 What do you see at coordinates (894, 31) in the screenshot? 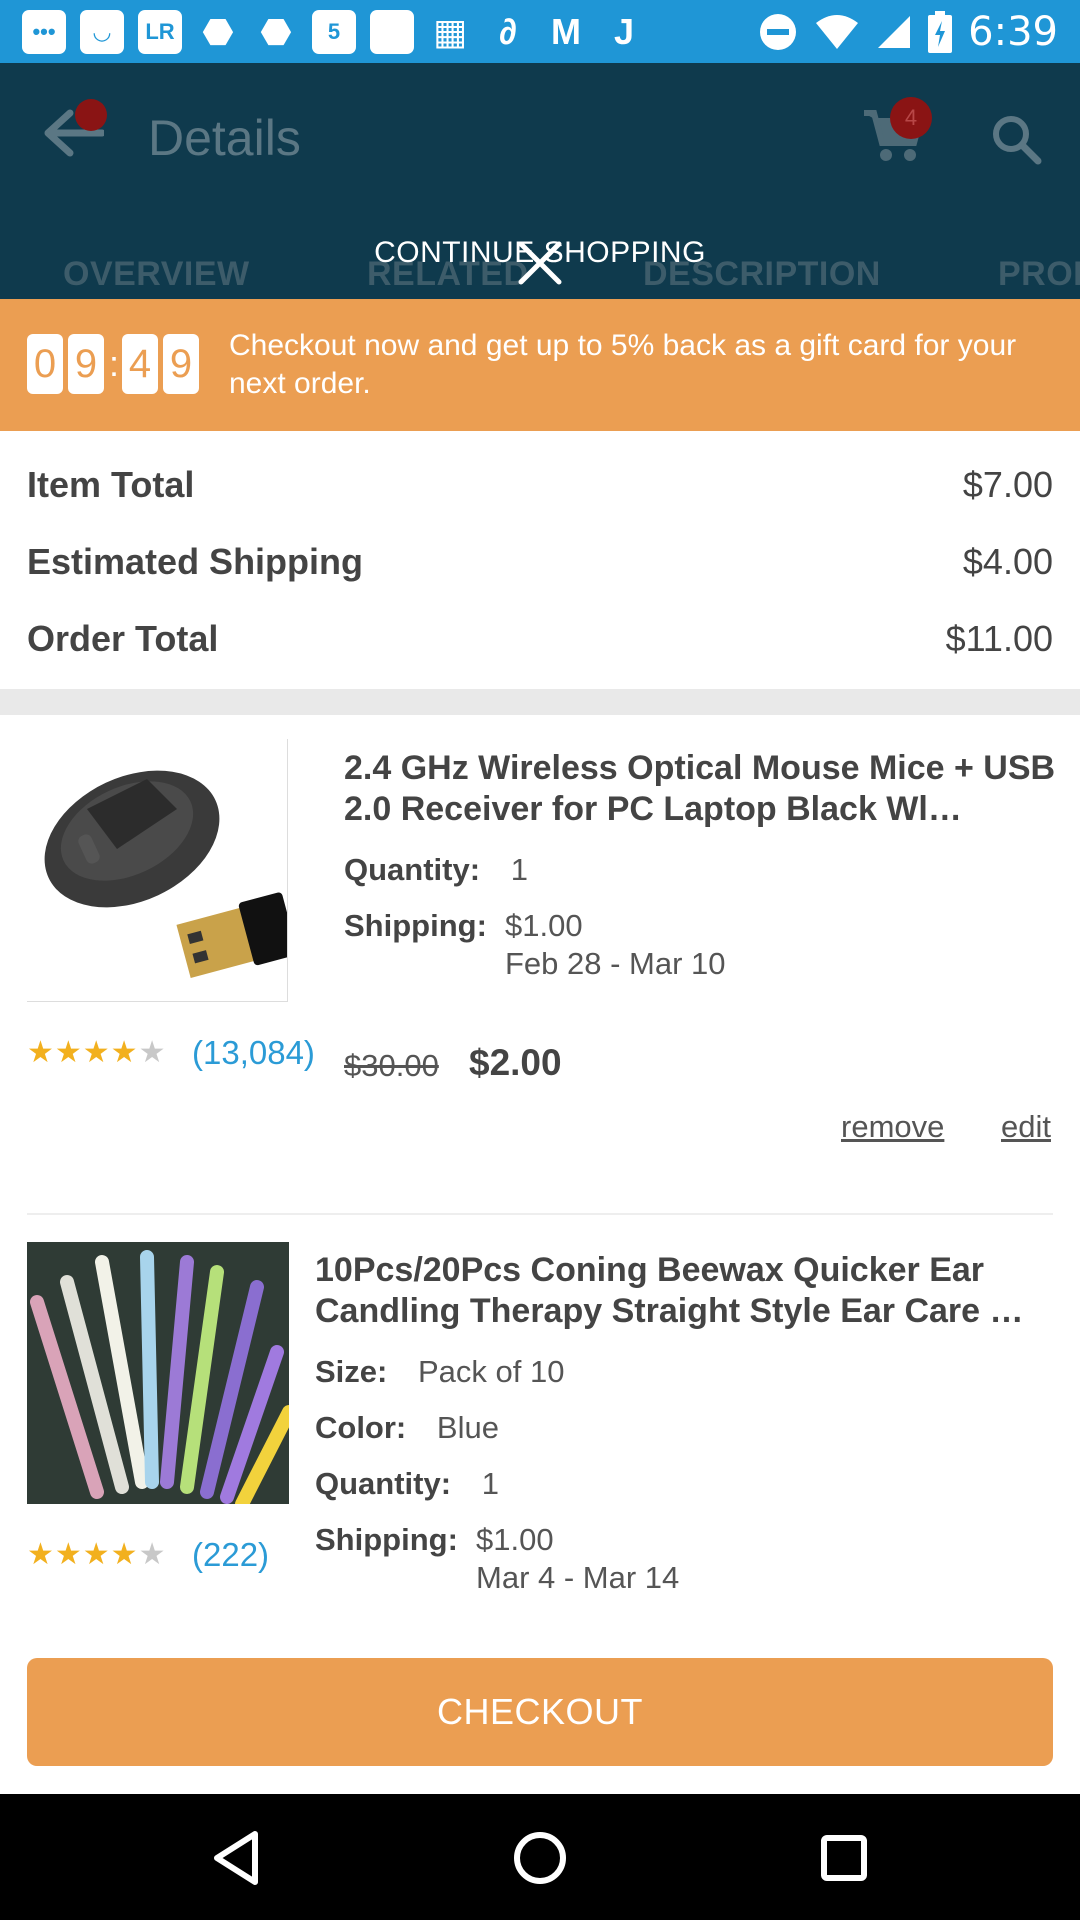
I see `signal-icon` at bounding box center [894, 31].